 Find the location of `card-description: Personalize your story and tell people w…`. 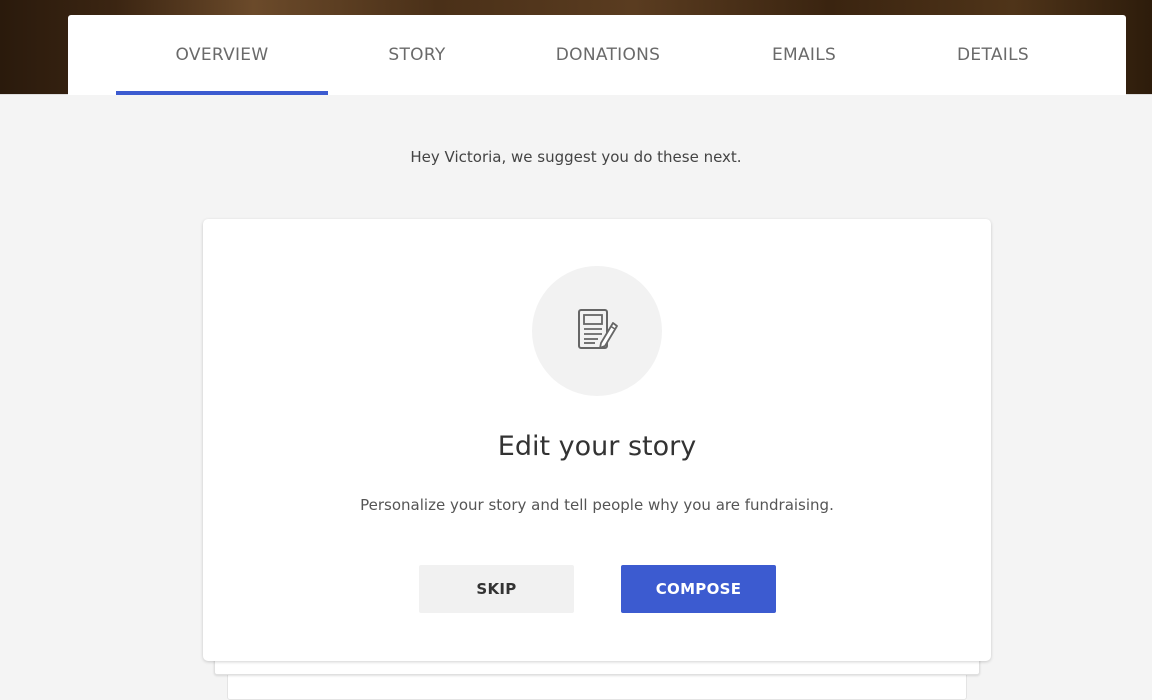

card-description: Personalize your story and tell people w… is located at coordinates (597, 505).